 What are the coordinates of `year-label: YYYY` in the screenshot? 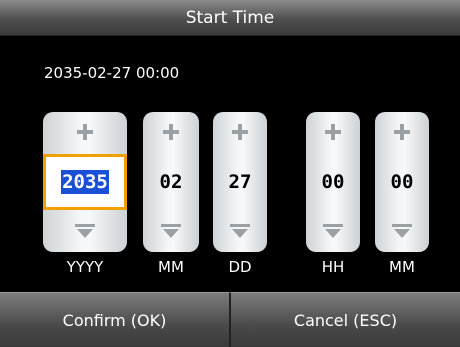 It's located at (85, 267).